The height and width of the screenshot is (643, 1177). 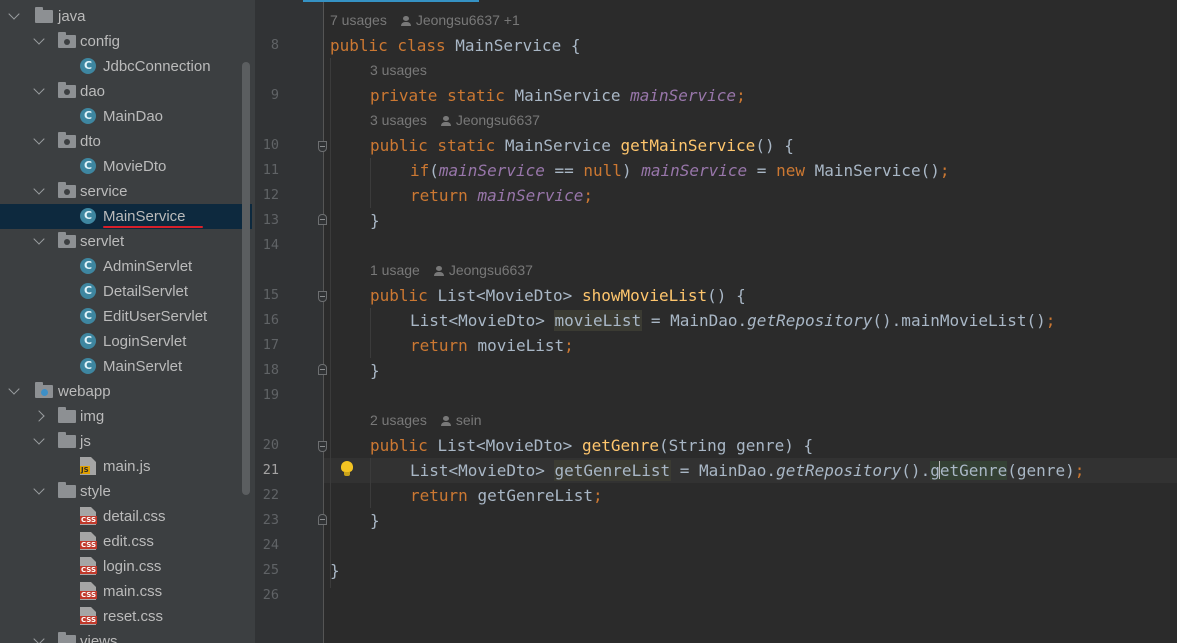 What do you see at coordinates (126, 391) in the screenshot?
I see `tree-item-webapp: webapp` at bounding box center [126, 391].